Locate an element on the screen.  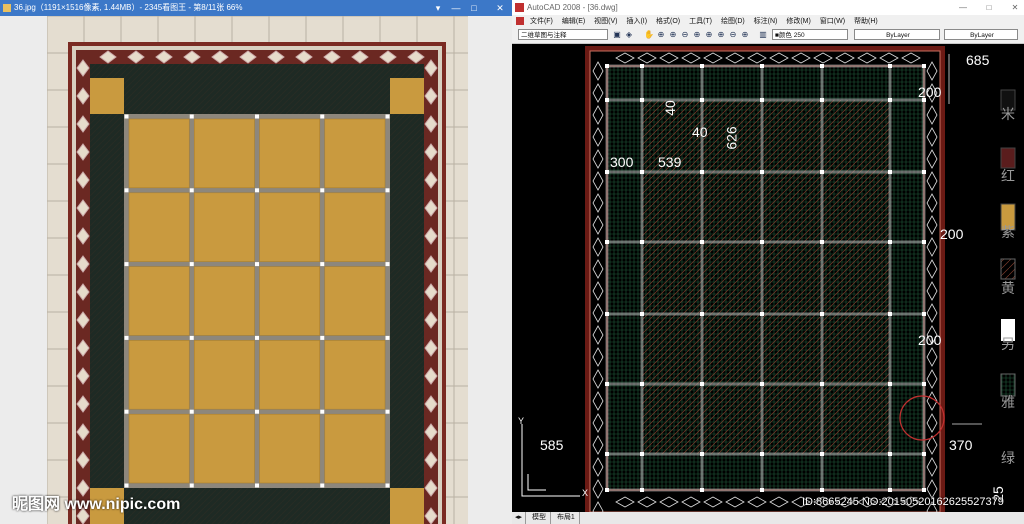
tab-nav-icon: ◂▸ is located at coordinates (519, 518).